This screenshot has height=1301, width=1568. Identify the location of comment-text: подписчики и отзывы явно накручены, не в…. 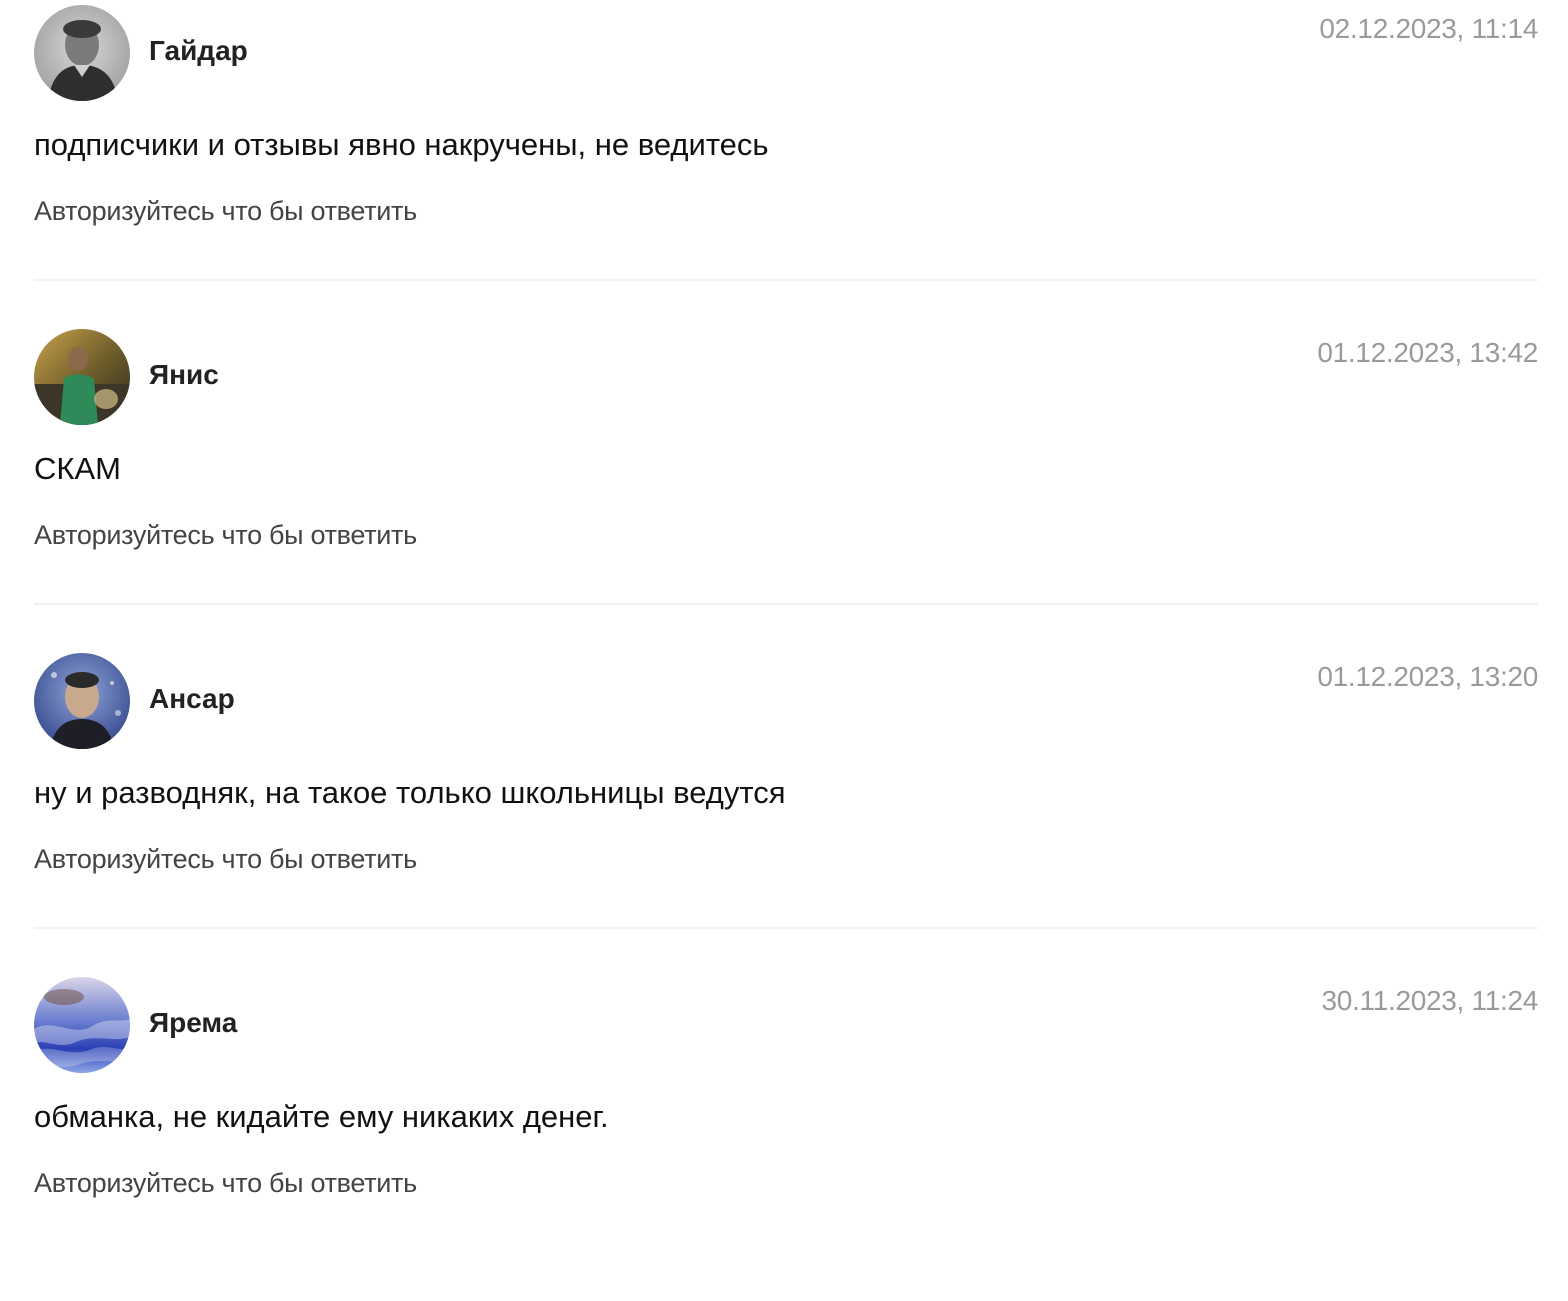
(401, 144).